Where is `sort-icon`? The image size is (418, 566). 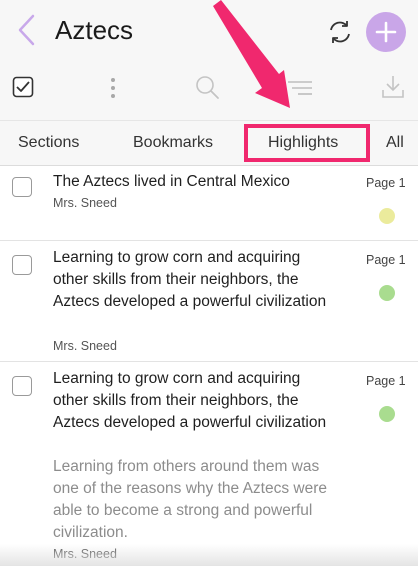 sort-icon is located at coordinates (300, 88).